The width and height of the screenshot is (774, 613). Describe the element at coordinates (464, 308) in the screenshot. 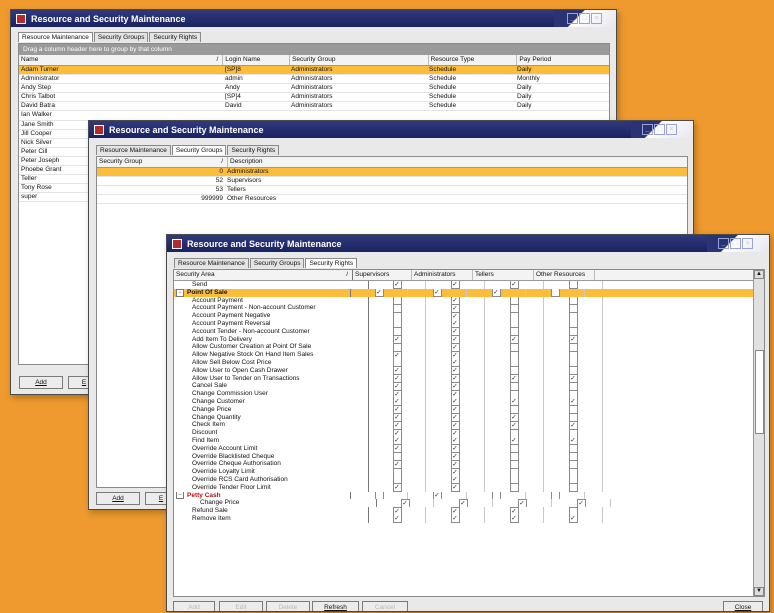

I see `permission-row: Account Payment - Non-account Customer ✓` at that location.